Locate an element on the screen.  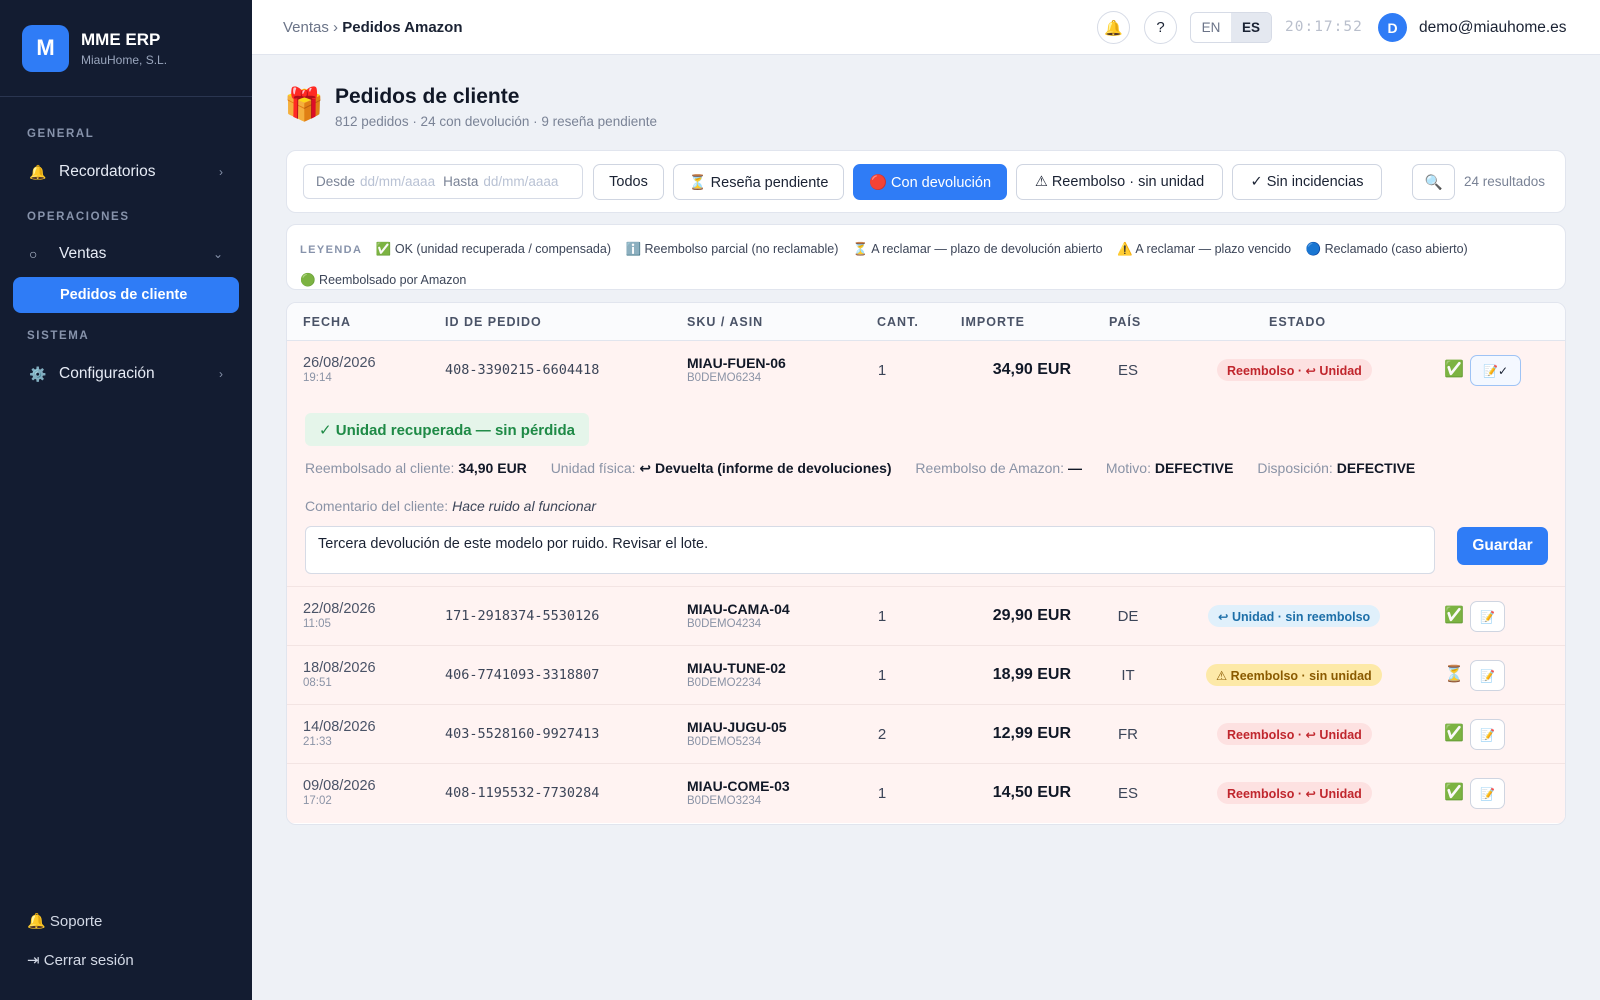
lang-es-button: ES is located at coordinates (1251, 27).